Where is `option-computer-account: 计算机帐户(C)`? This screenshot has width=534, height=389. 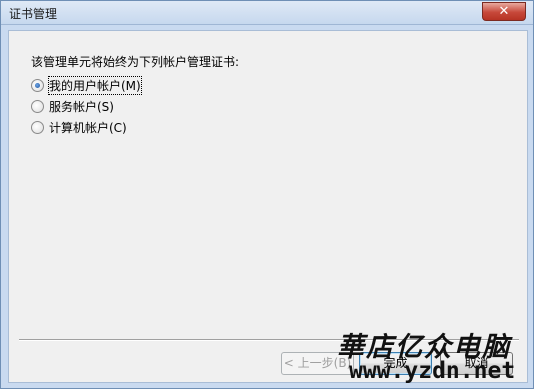
option-computer-account: 计算机帐户(C) is located at coordinates (79, 127).